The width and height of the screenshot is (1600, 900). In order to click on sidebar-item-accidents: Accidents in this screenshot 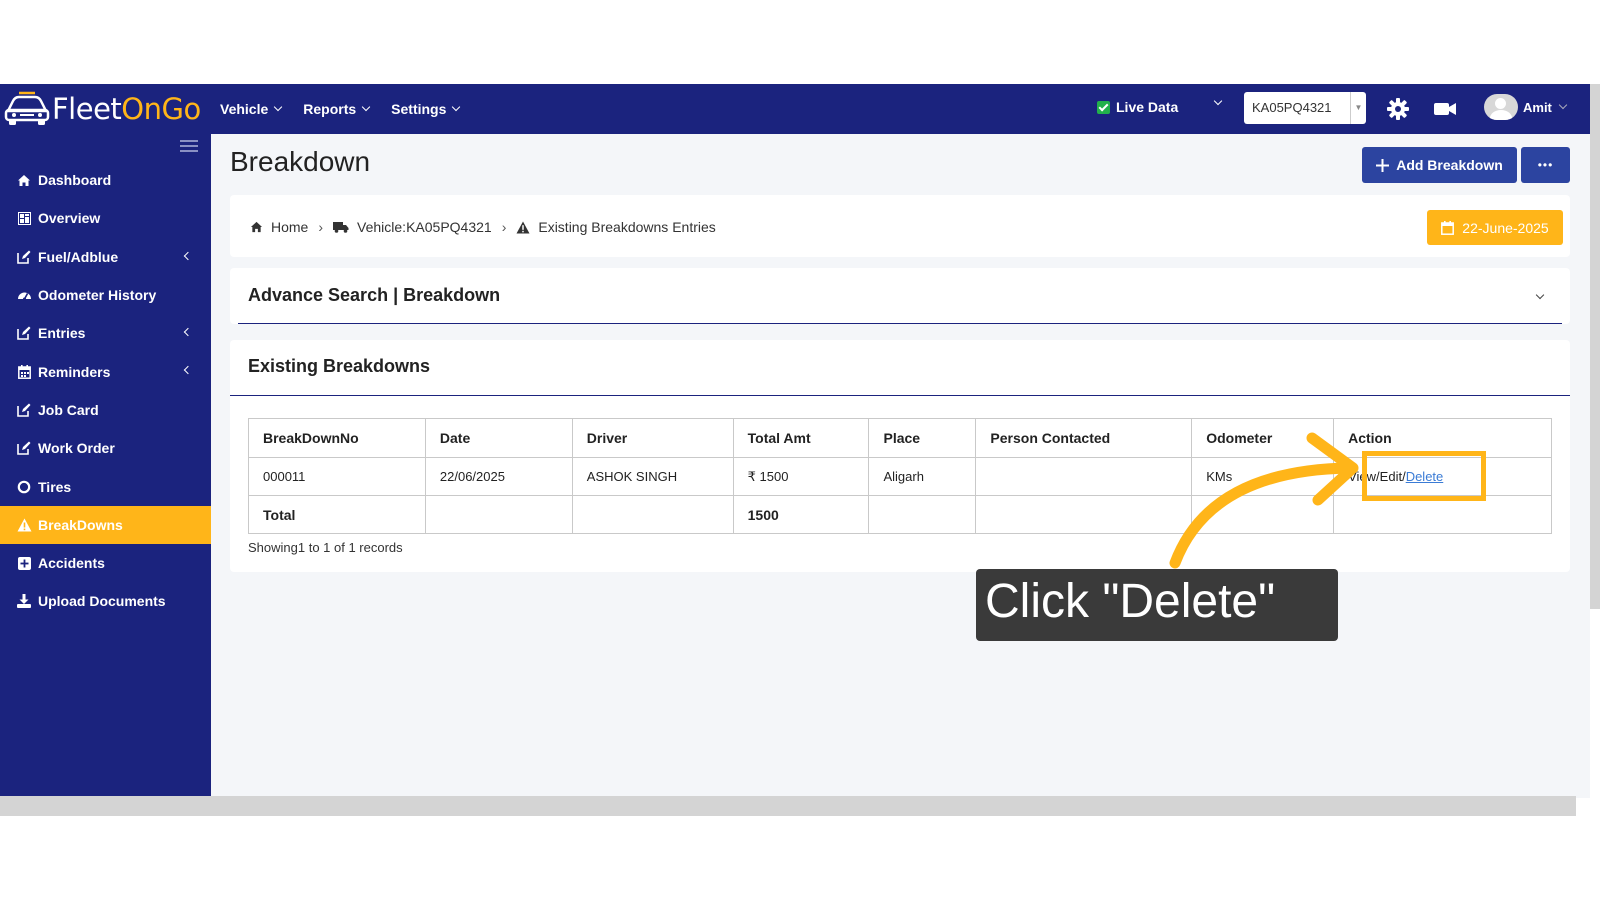, I will do `click(105, 563)`.